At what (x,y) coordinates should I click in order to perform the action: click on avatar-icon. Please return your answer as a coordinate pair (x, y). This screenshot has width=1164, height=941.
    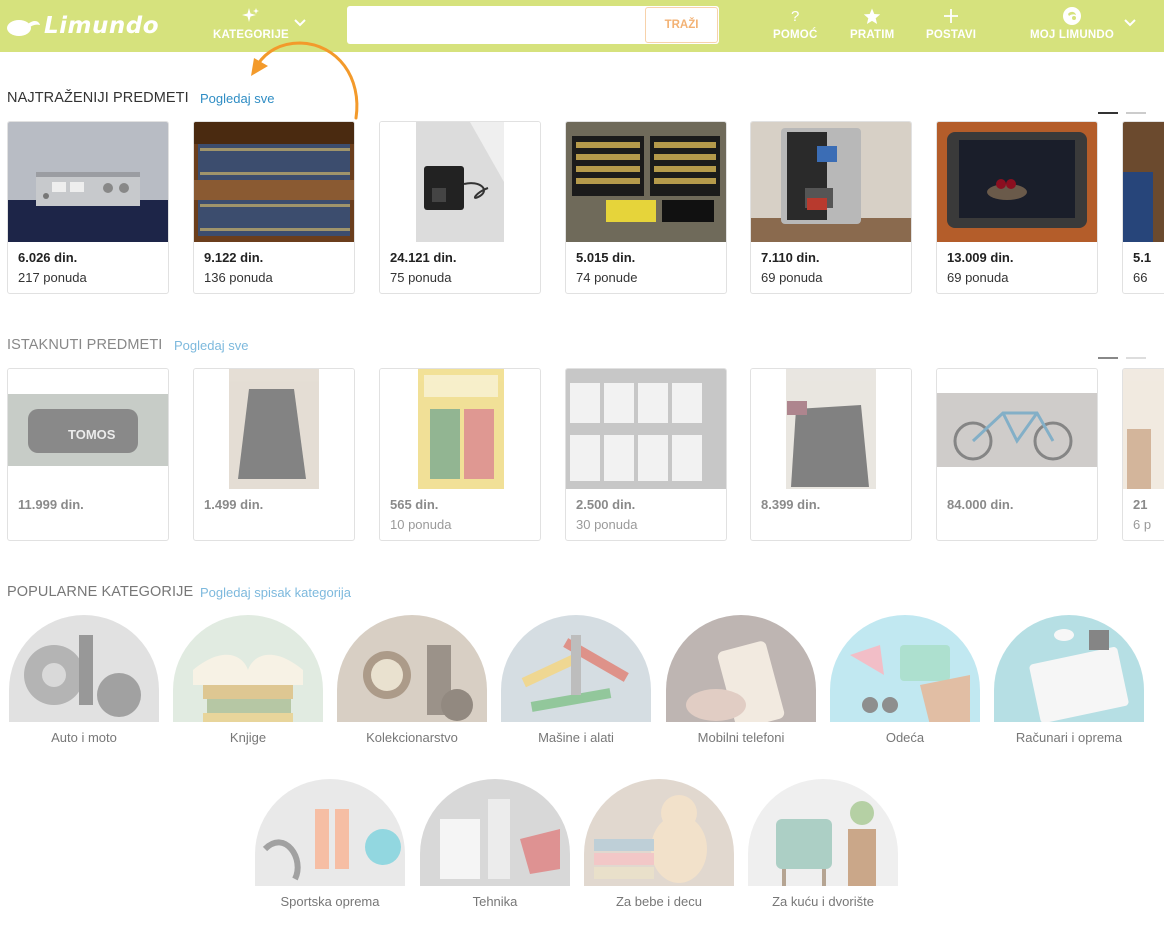
    Looking at the image, I should click on (1072, 16).